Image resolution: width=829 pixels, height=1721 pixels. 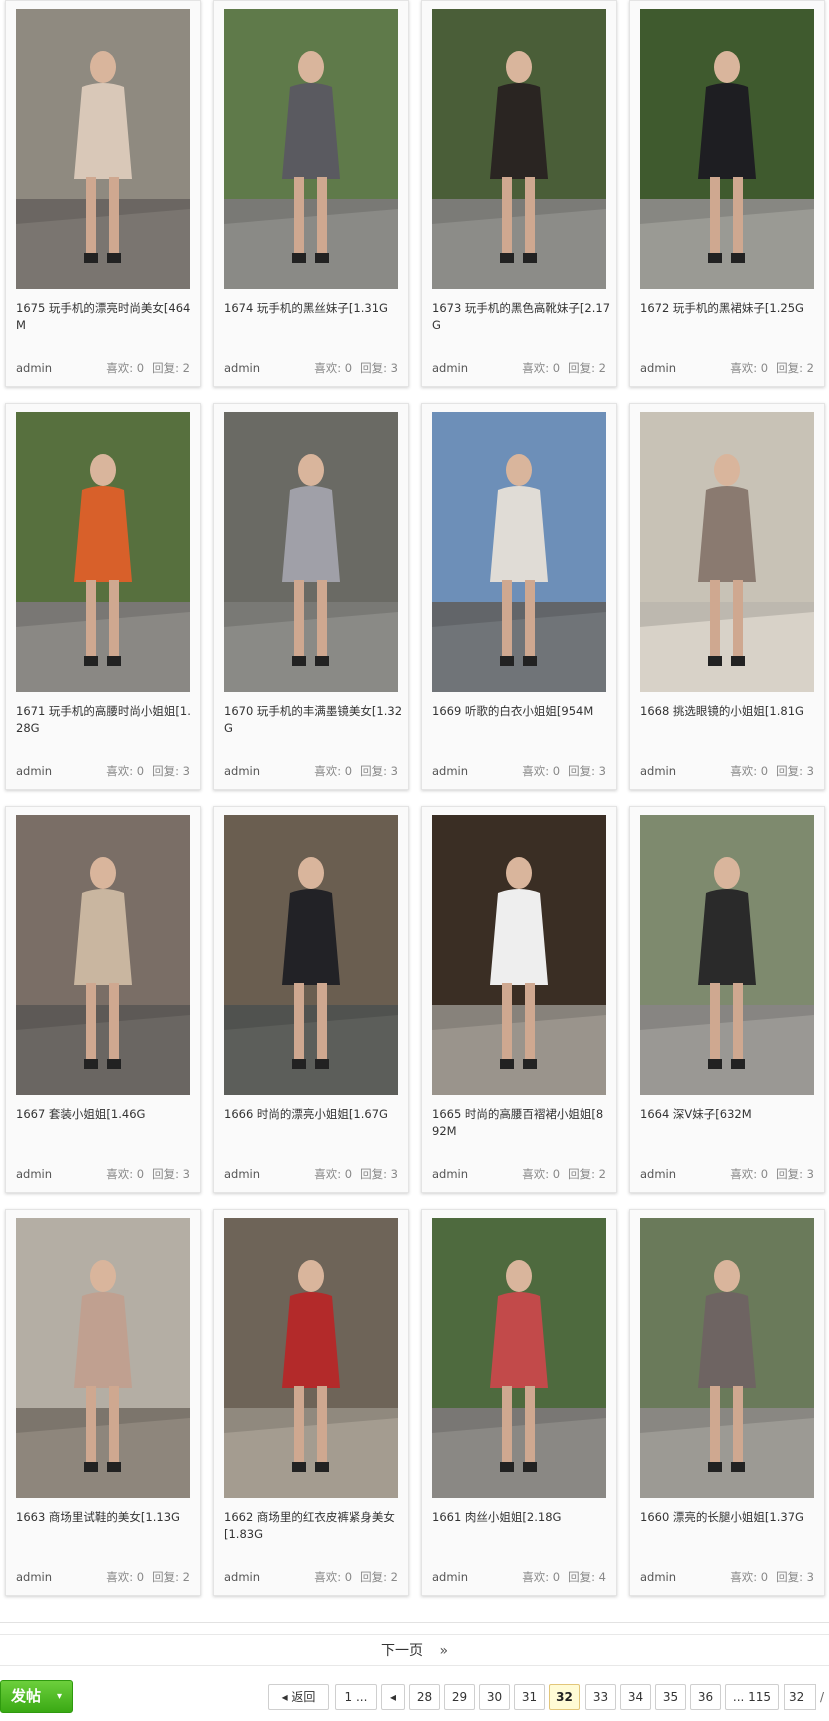 What do you see at coordinates (822, 1697) in the screenshot?
I see `page-slash: /` at bounding box center [822, 1697].